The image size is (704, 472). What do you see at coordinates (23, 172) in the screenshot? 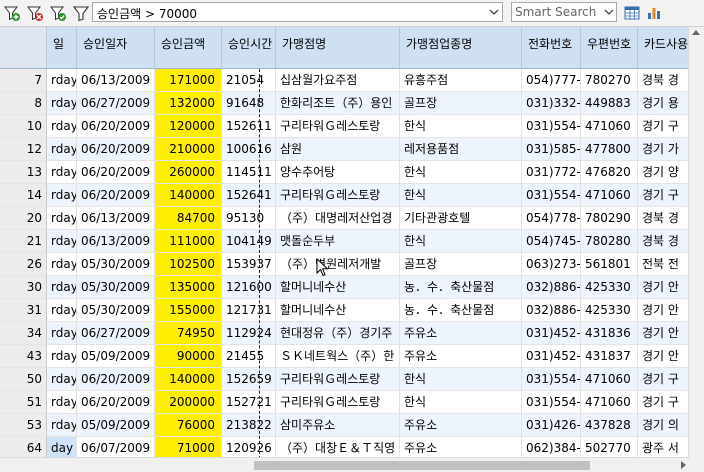
I see `row-number: 13` at bounding box center [23, 172].